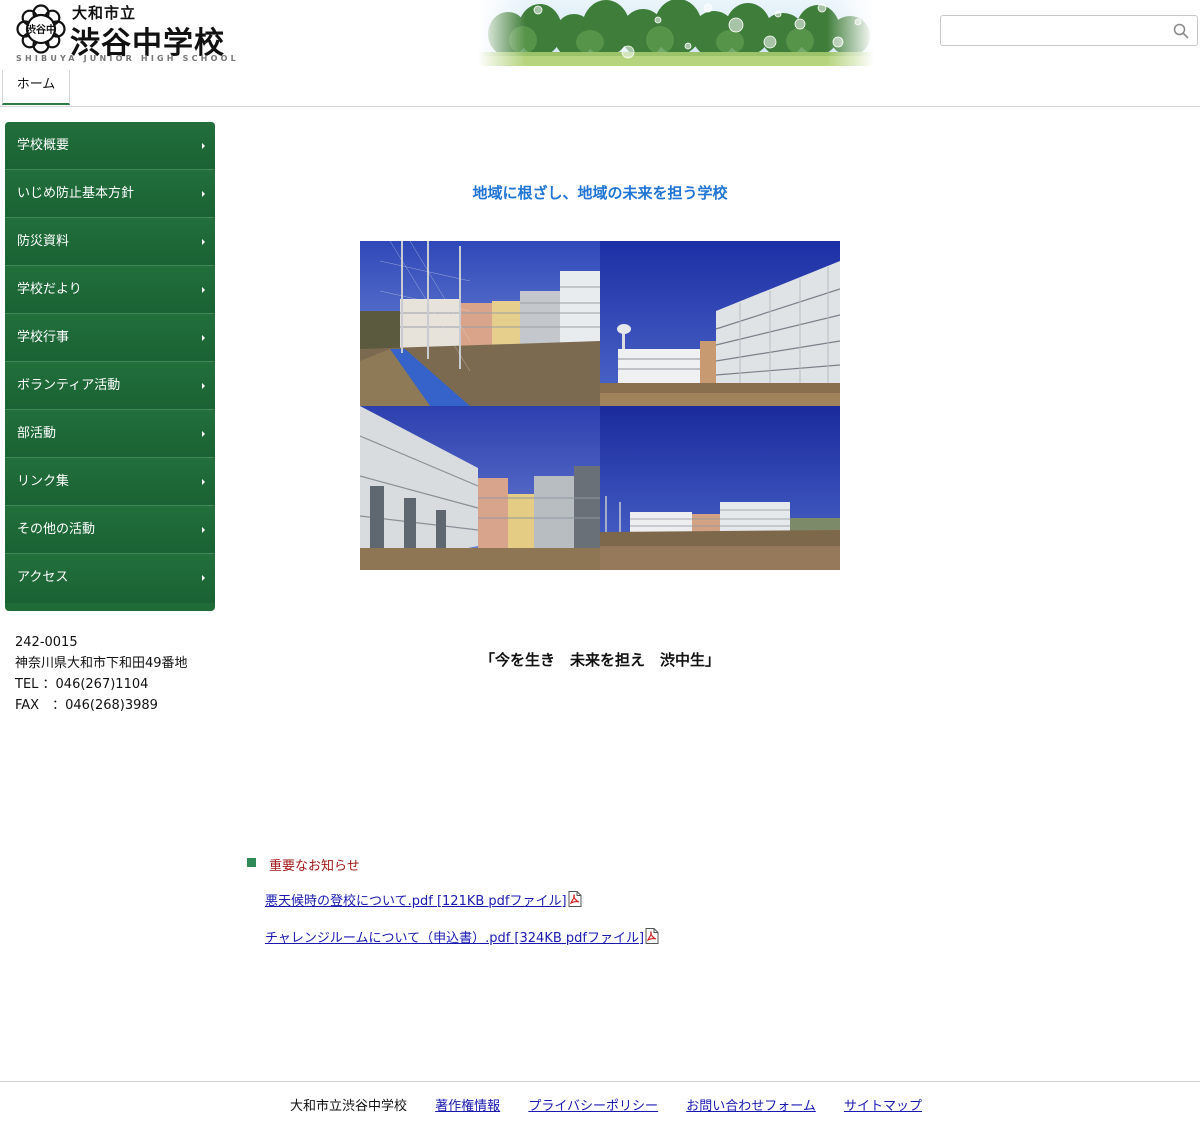 This screenshot has height=1126, width=1200. I want to click on street-address: 神奈川県大和市下和田49番地, so click(101, 663).